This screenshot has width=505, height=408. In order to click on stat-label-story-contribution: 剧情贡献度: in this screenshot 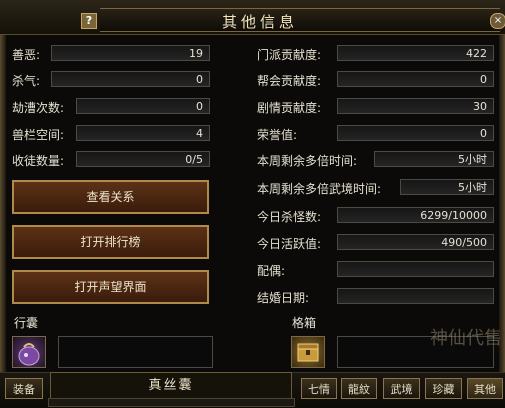, I will do `click(289, 108)`.